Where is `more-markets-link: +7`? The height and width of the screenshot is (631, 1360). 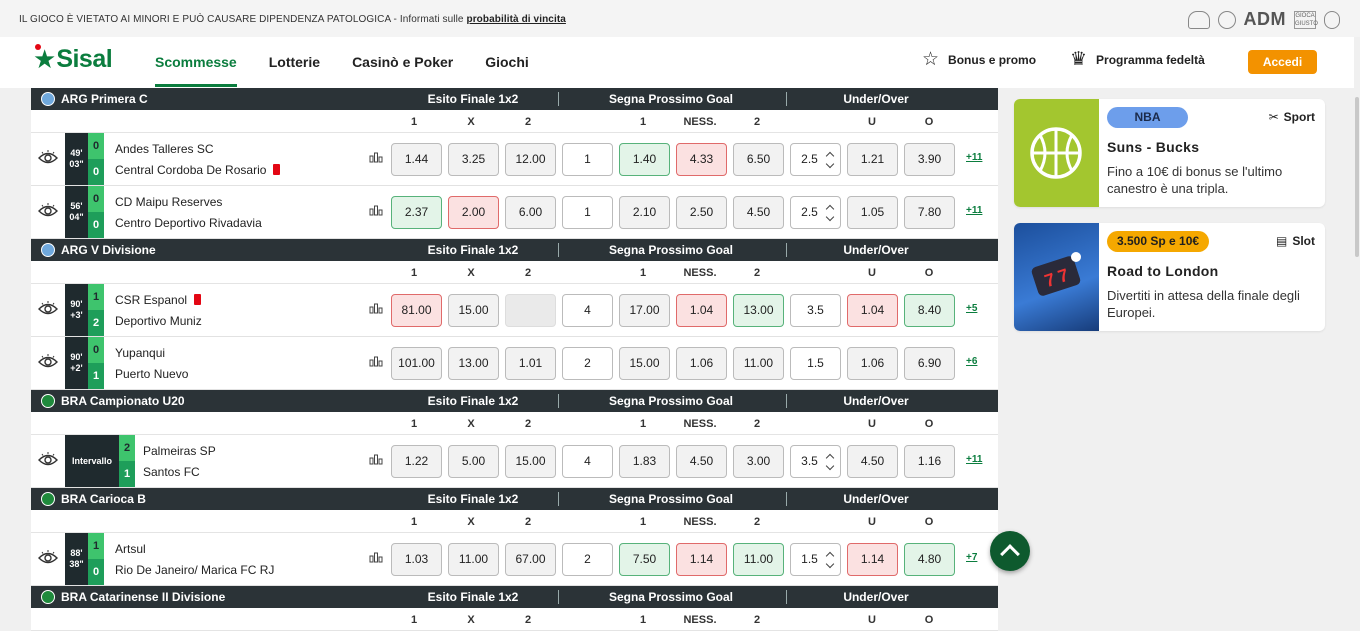 more-markets-link: +7 is located at coordinates (971, 557).